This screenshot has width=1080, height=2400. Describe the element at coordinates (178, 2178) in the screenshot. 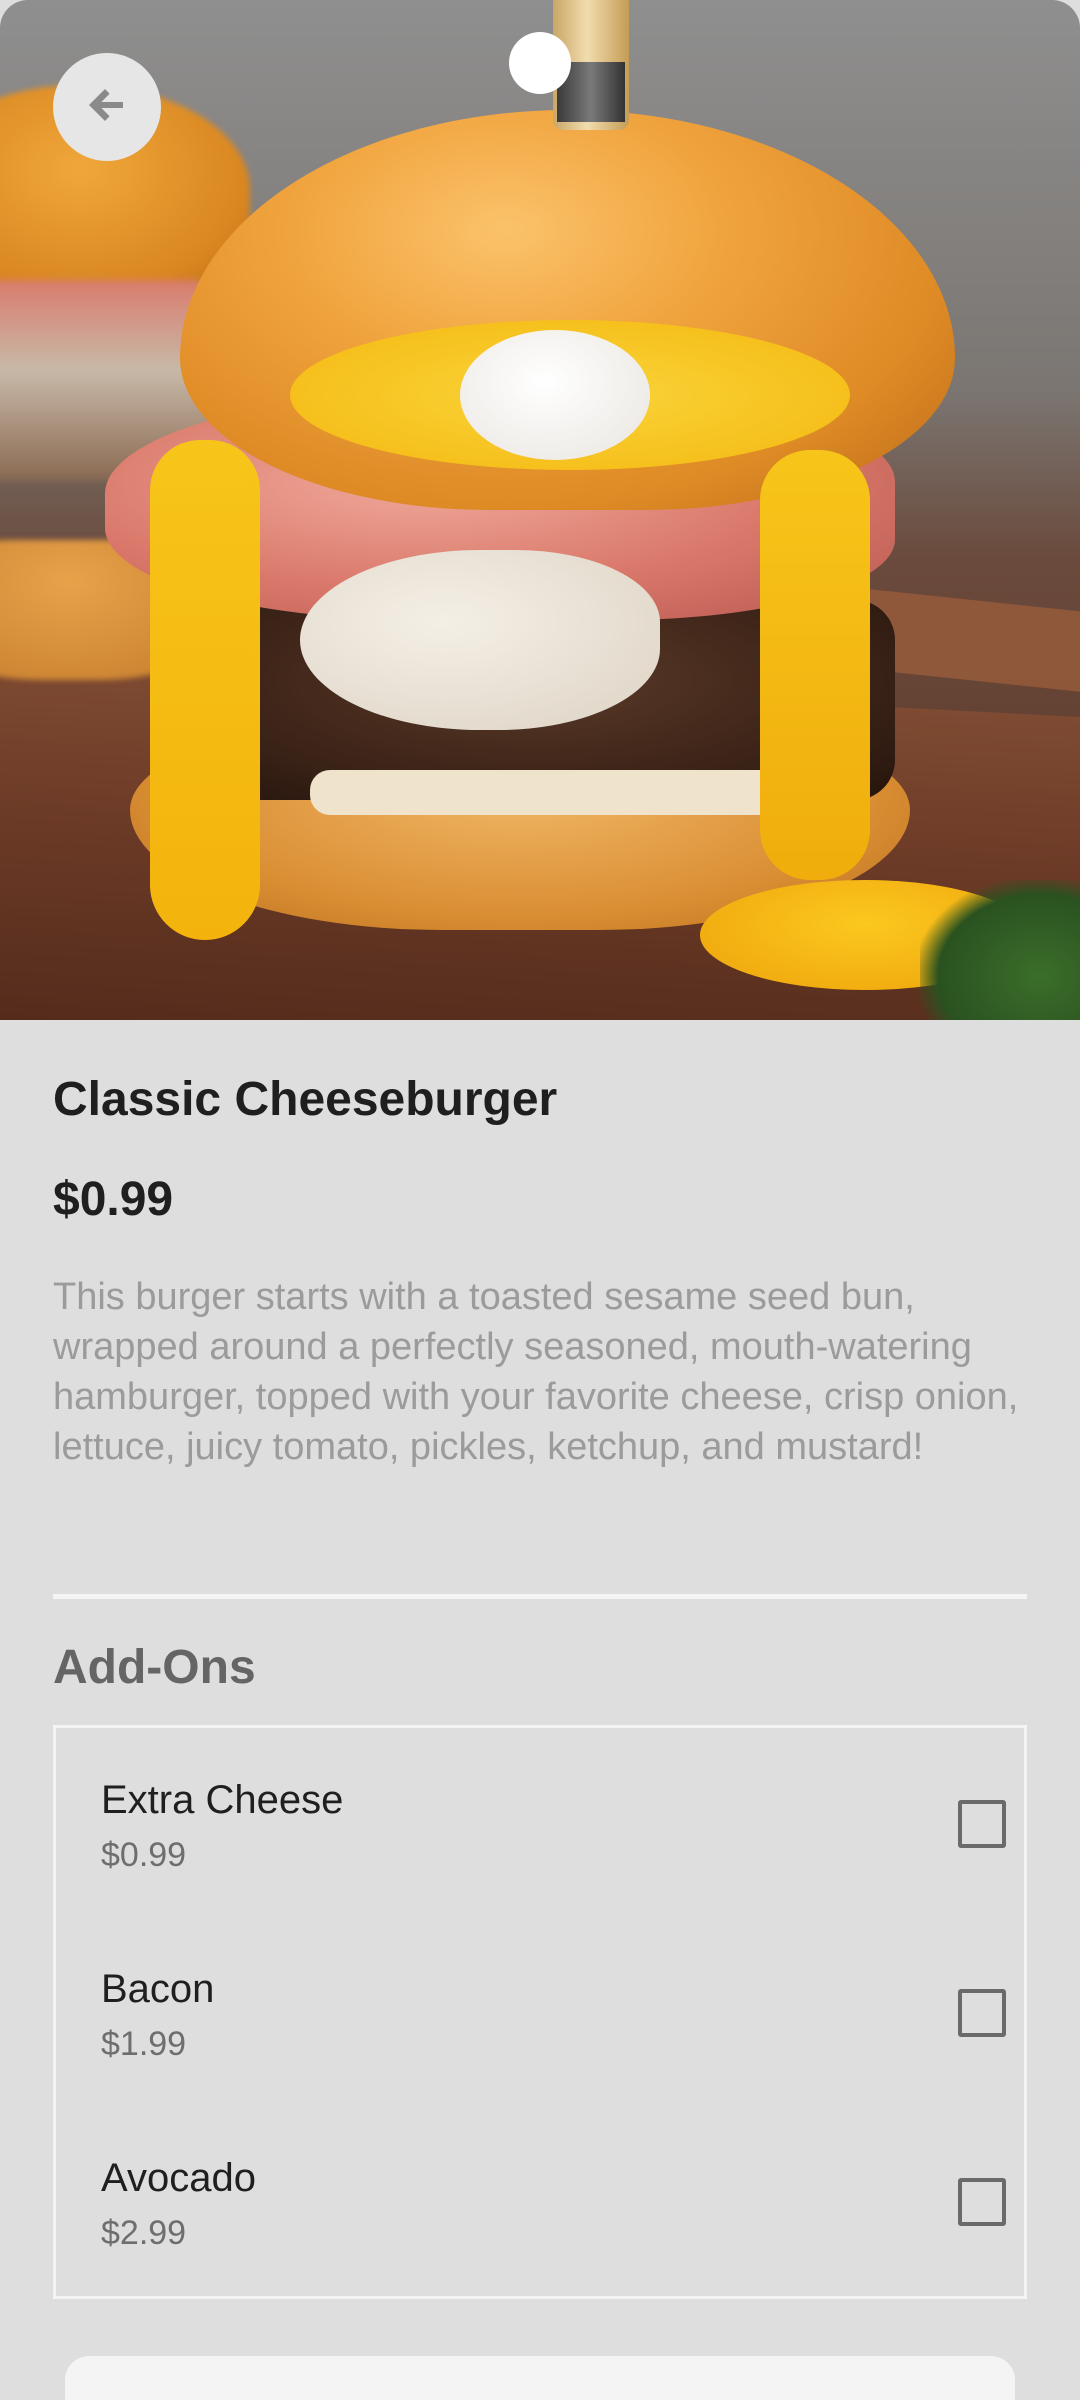

I see `addon-name: Avocado` at that location.